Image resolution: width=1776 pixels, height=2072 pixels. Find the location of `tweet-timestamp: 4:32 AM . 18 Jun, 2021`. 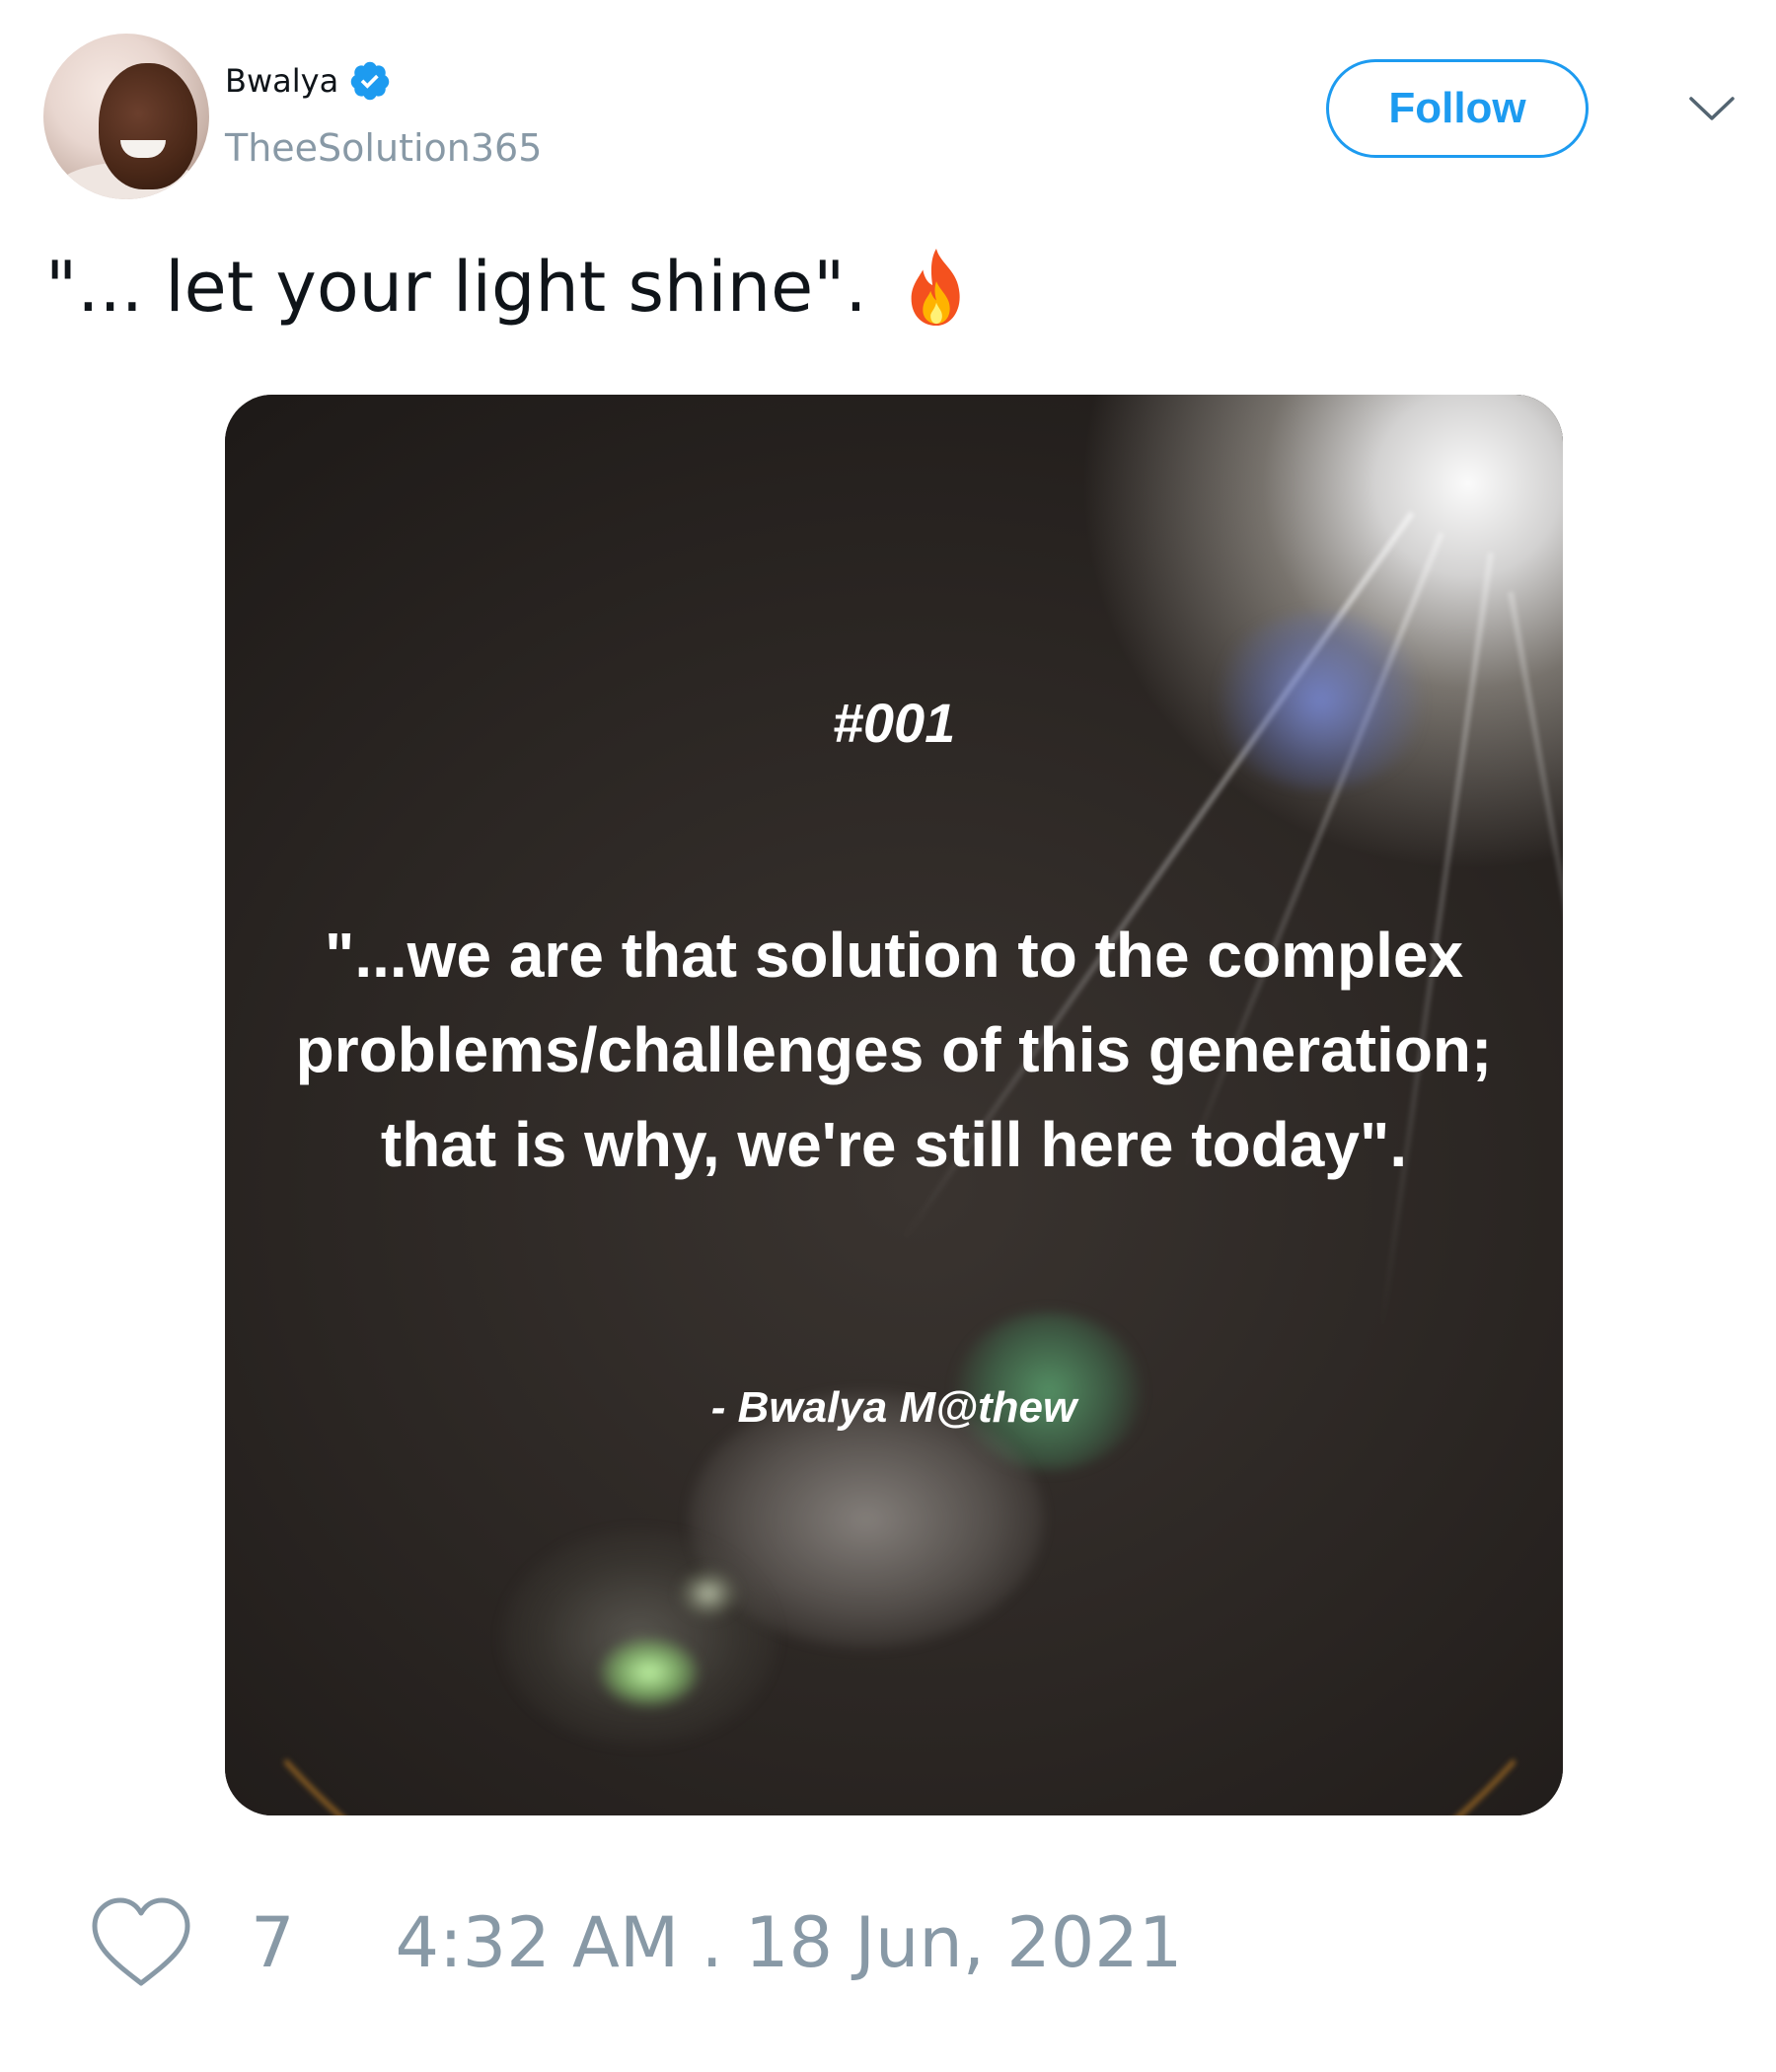

tweet-timestamp: 4:32 AM . 18 Jun, 2021 is located at coordinates (790, 1943).